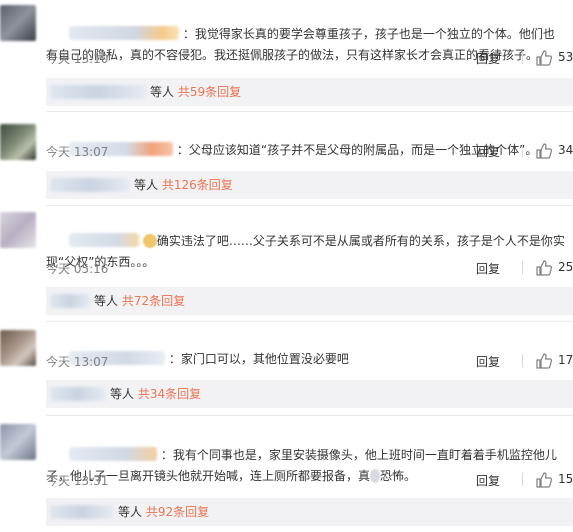 The height and width of the screenshot is (532, 573). What do you see at coordinates (309, 92) in the screenshot?
I see `replies-summary: 等人 共59条回复` at bounding box center [309, 92].